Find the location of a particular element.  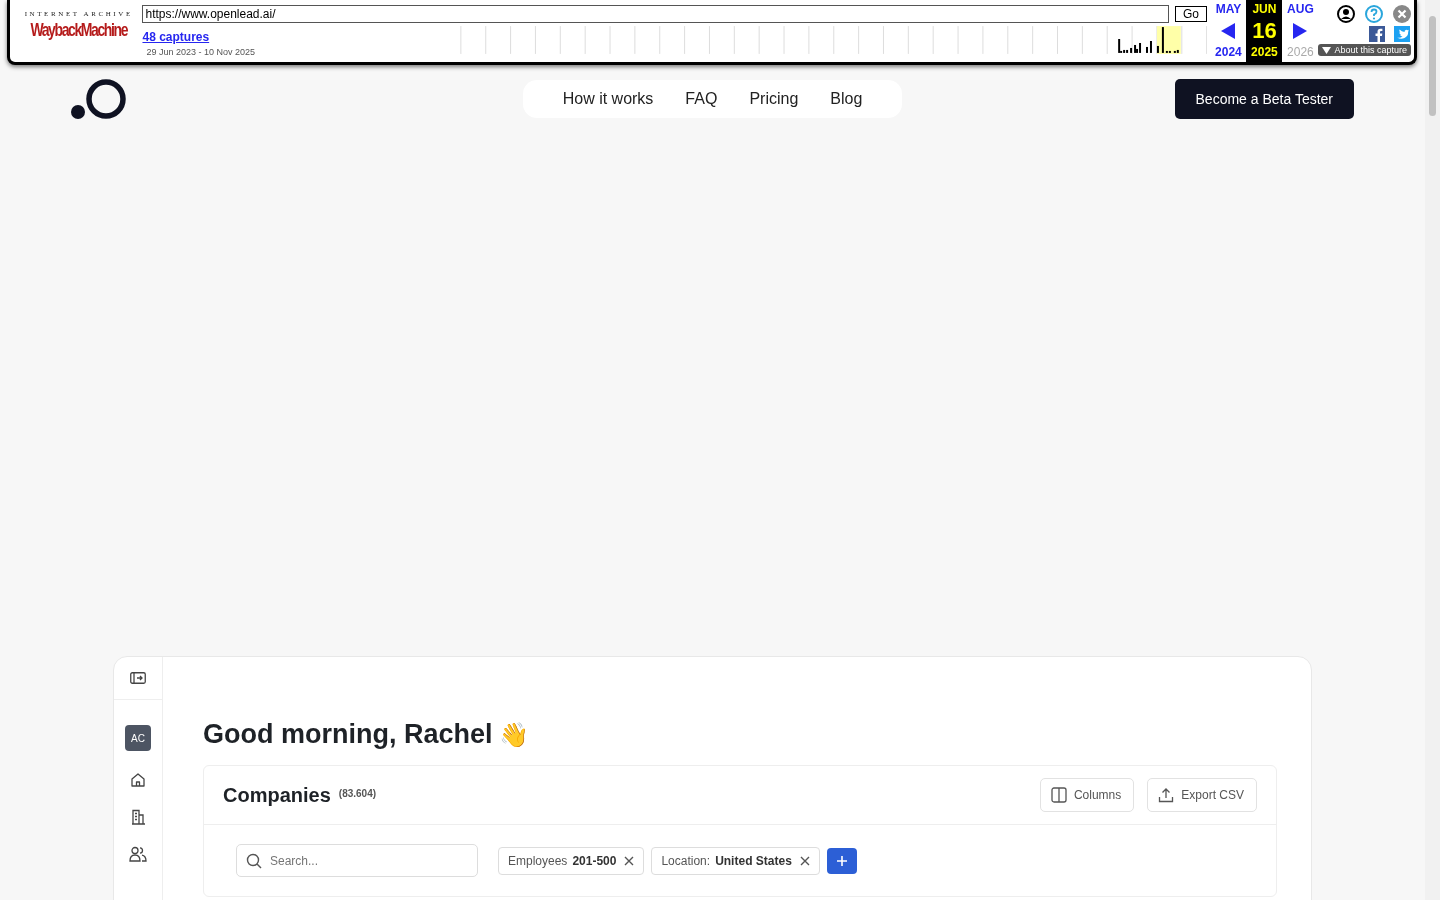

month-link: MAY is located at coordinates (1228, 9).